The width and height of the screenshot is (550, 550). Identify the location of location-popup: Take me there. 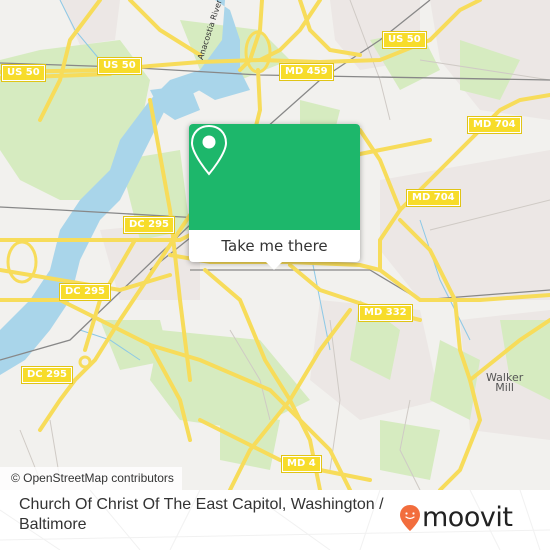
(274, 197).